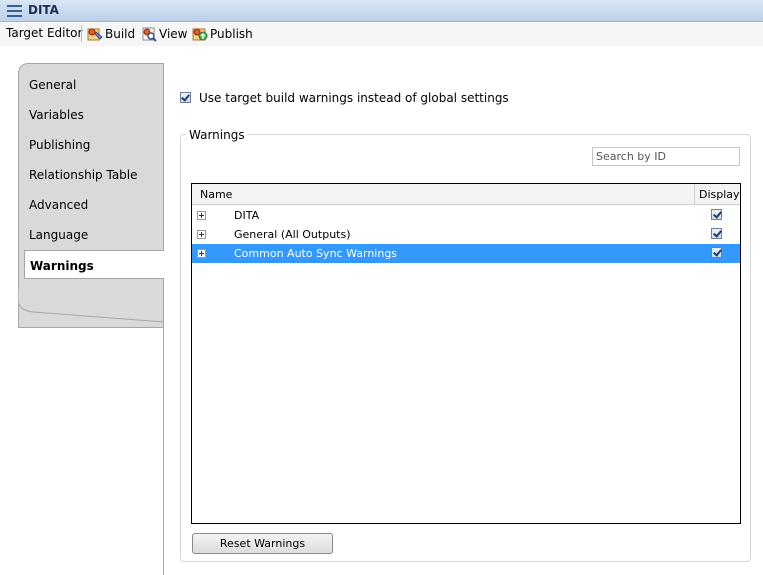 This screenshot has height=575, width=763. Describe the element at coordinates (466, 253) in the screenshot. I see `table-row-selected: Common Auto Sync Warnings` at that location.